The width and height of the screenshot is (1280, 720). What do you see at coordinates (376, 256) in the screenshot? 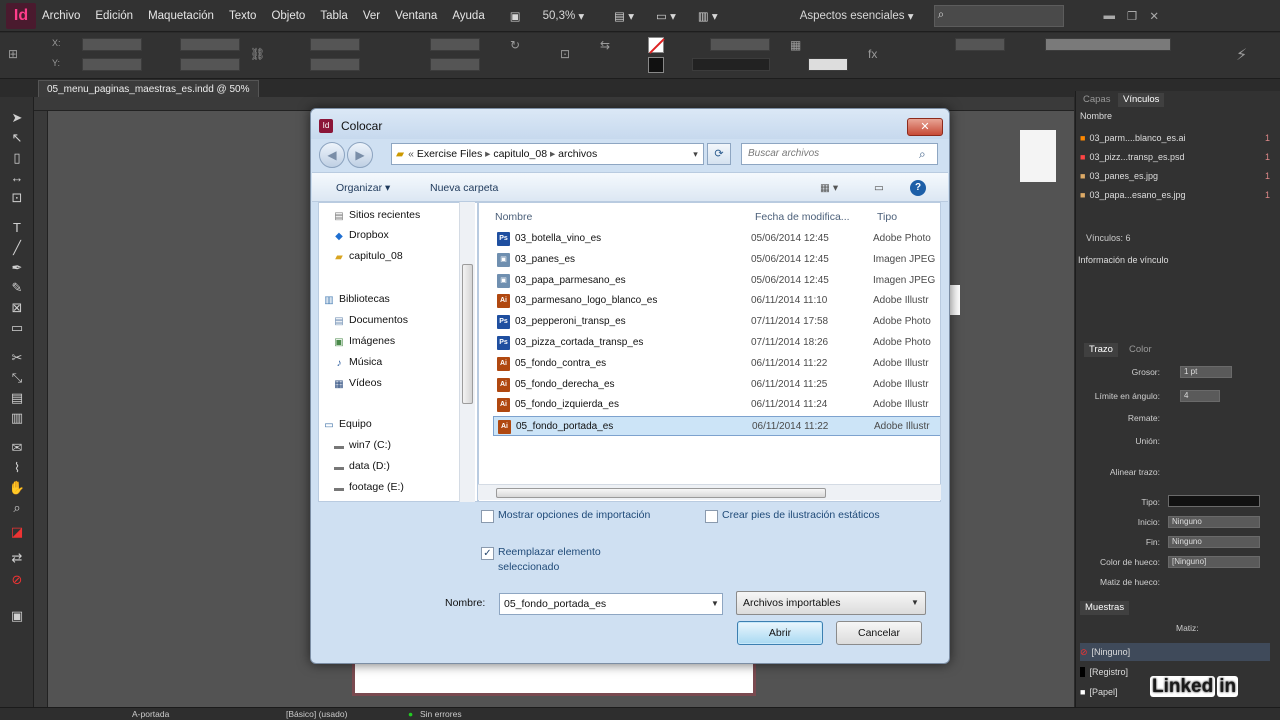
I see `nav-capitulo: capitulo_08` at bounding box center [376, 256].